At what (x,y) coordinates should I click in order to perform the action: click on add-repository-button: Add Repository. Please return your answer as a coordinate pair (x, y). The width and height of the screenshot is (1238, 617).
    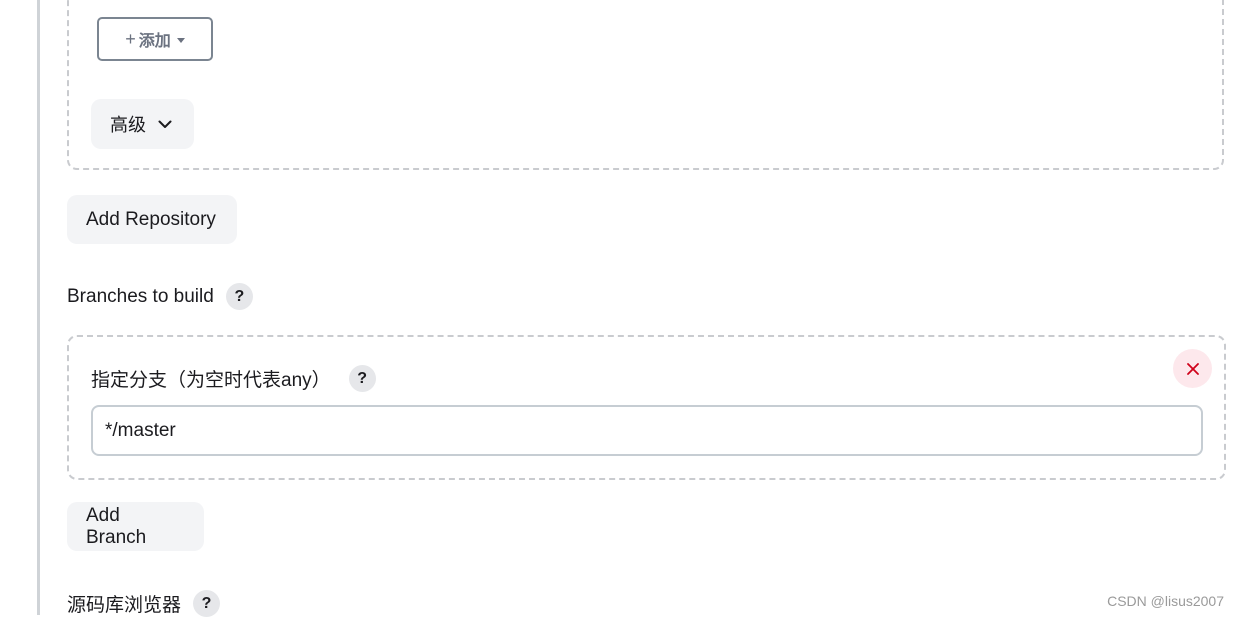
    Looking at the image, I should click on (152, 219).